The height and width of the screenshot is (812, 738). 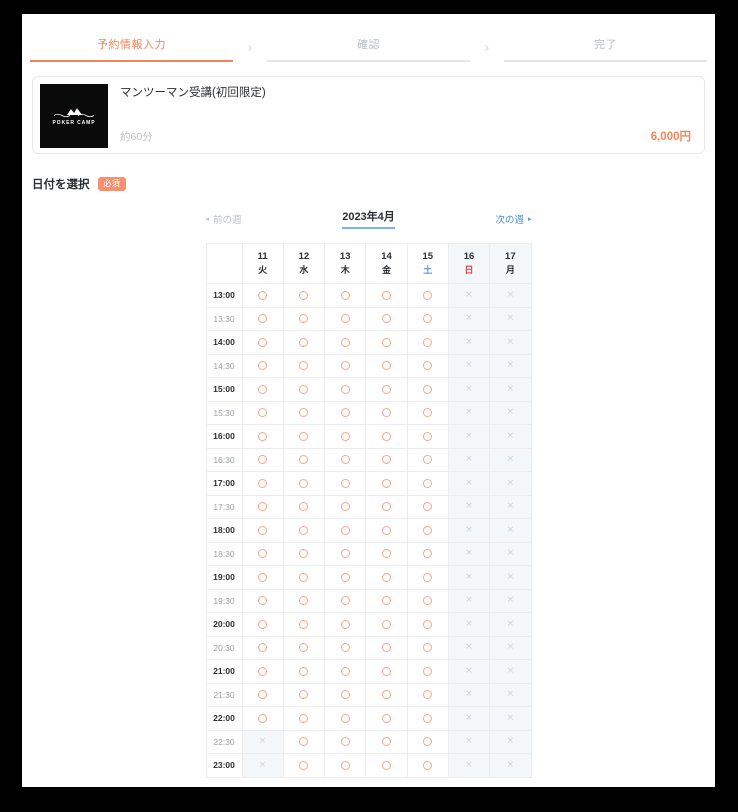 What do you see at coordinates (386, 483) in the screenshot?
I see `slot-14-17:00-available` at bounding box center [386, 483].